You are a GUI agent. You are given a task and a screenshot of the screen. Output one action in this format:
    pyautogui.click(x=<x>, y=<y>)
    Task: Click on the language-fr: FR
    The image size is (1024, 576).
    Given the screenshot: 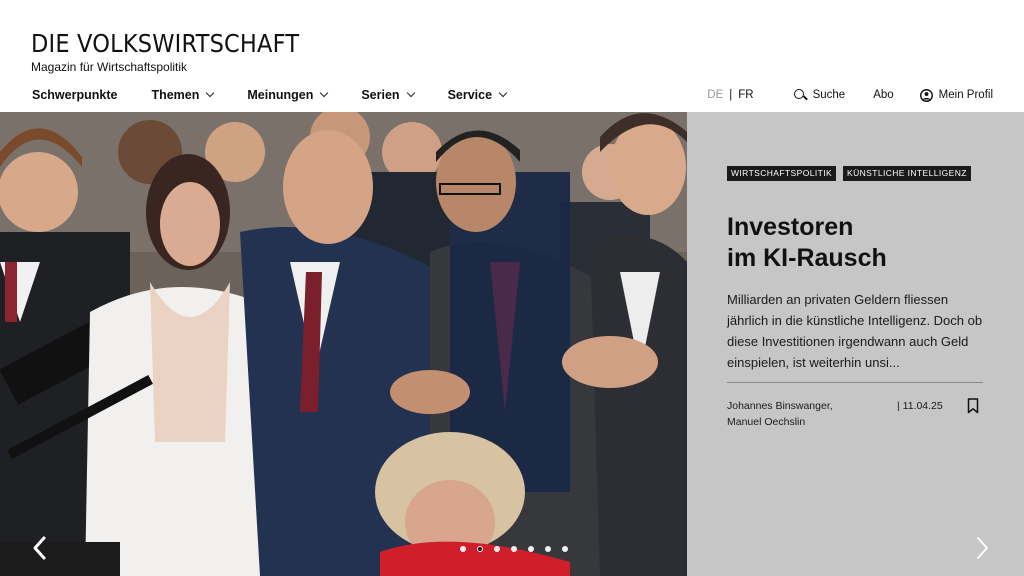 What is the action you would take?
    pyautogui.click(x=745, y=95)
    